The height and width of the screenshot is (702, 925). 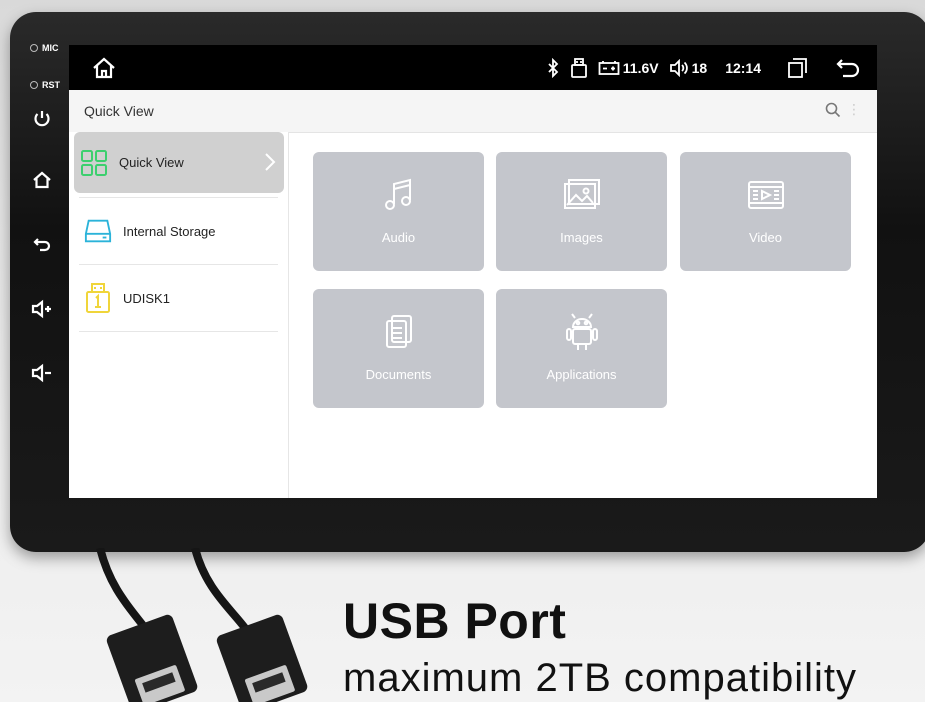 I want to click on tile-label: Images, so click(x=581, y=237).